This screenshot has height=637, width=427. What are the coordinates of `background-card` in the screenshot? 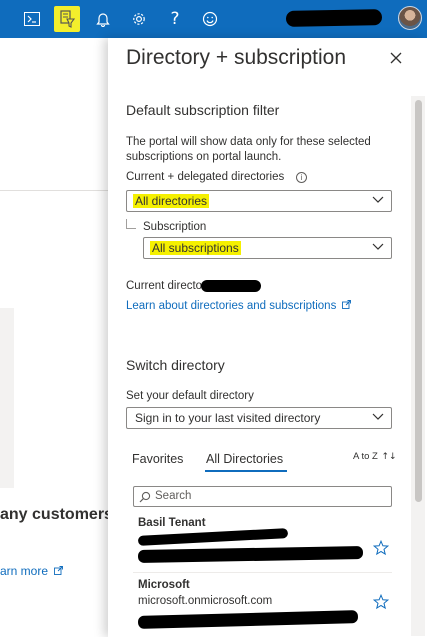 It's located at (7, 398).